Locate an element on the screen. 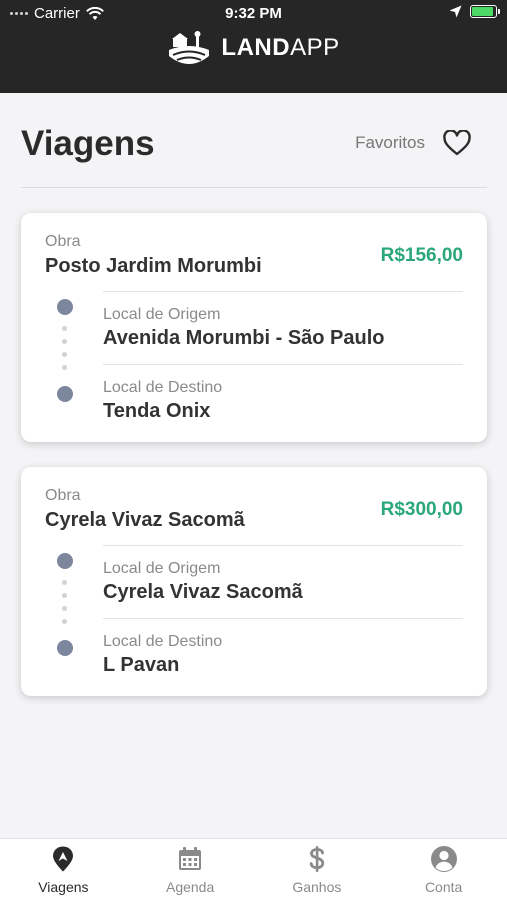 This screenshot has height=900, width=507. favorites-label: Favoritos is located at coordinates (390, 142).